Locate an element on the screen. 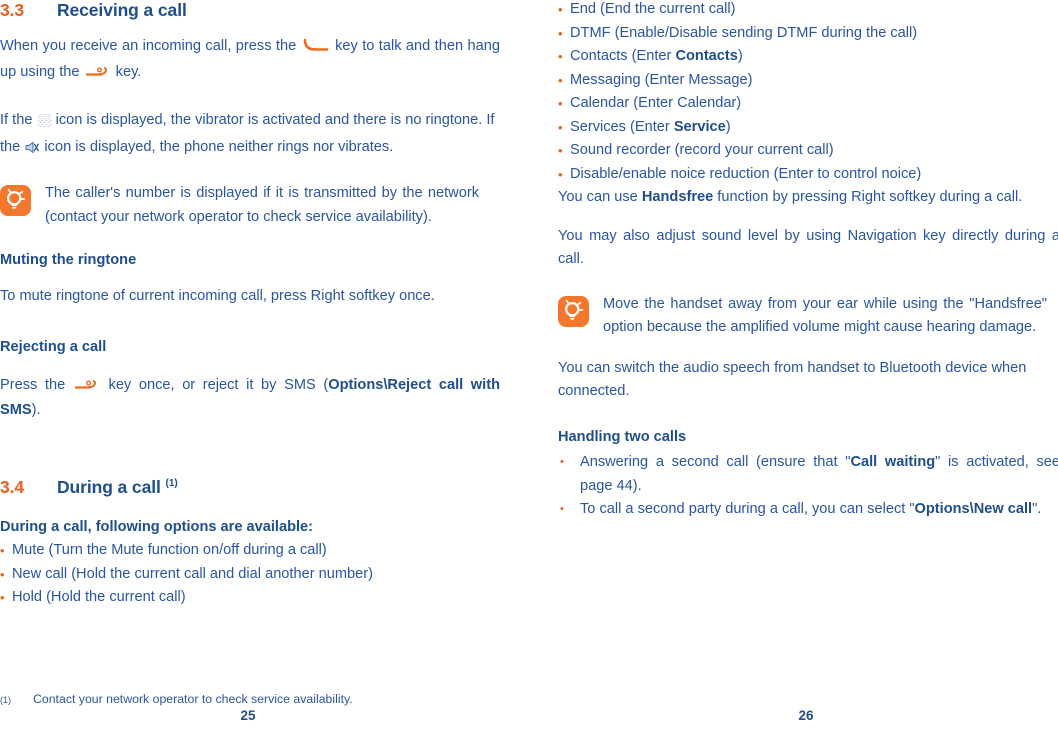 Image resolution: width=1058 pixels, height=730 pixels. silent-mute-icon is located at coordinates (32, 151).